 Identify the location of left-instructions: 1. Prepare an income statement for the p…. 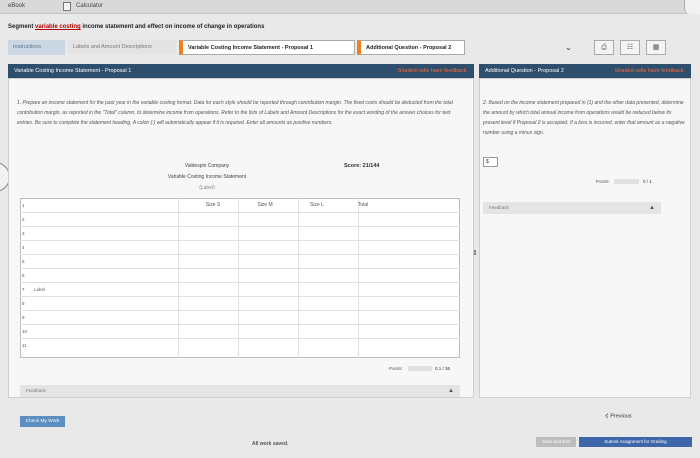
(235, 113).